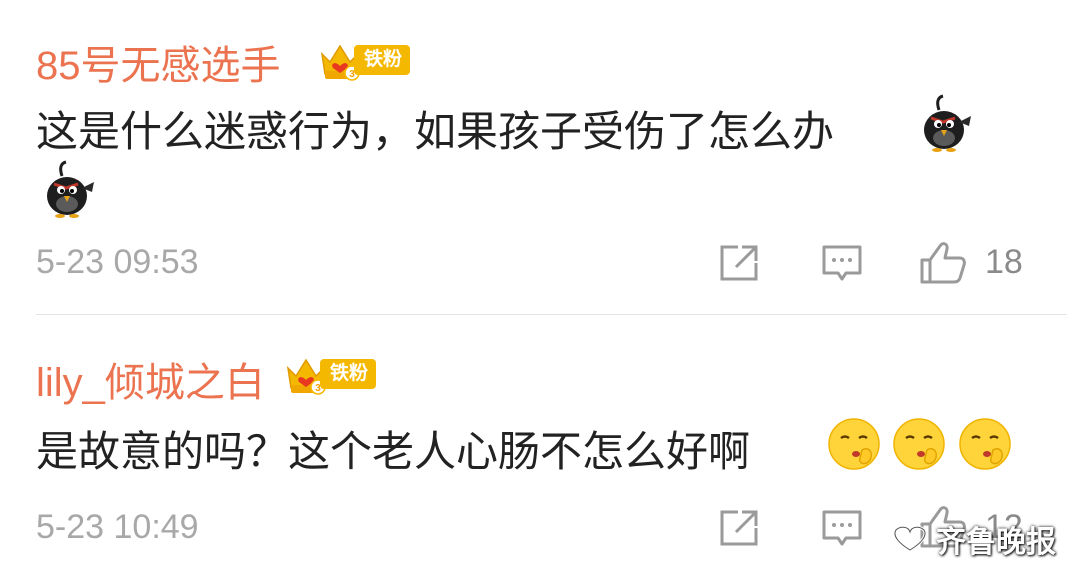  I want to click on comment-text: 这是什么迷惑行为，如果孩子受伤了怎么办, so click(435, 131).